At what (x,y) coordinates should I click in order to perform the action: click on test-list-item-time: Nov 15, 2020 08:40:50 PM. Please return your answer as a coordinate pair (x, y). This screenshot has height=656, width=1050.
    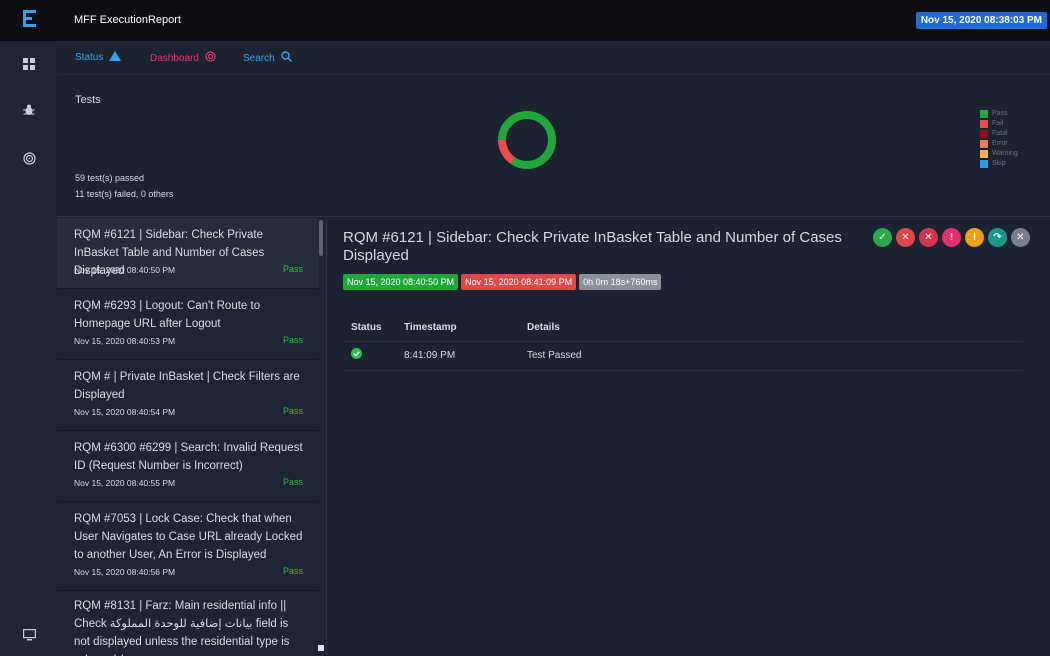
    Looking at the image, I should click on (125, 270).